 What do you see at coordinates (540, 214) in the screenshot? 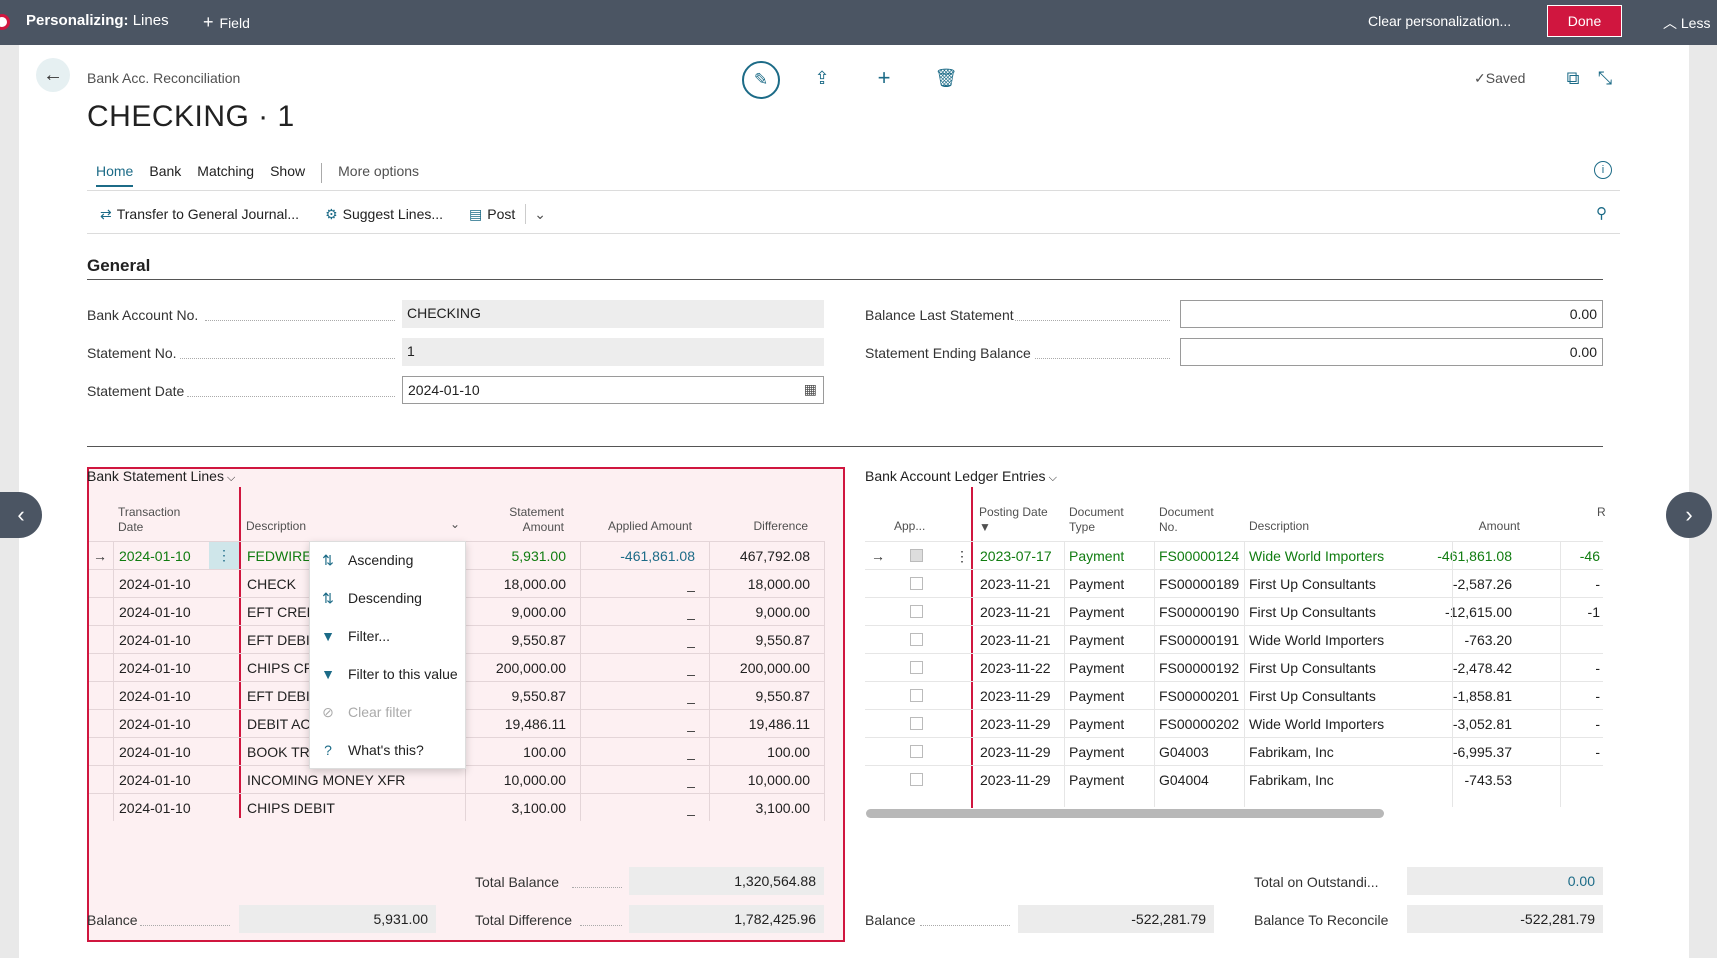
I see `more-actions-chevron-icon: ⌄` at bounding box center [540, 214].